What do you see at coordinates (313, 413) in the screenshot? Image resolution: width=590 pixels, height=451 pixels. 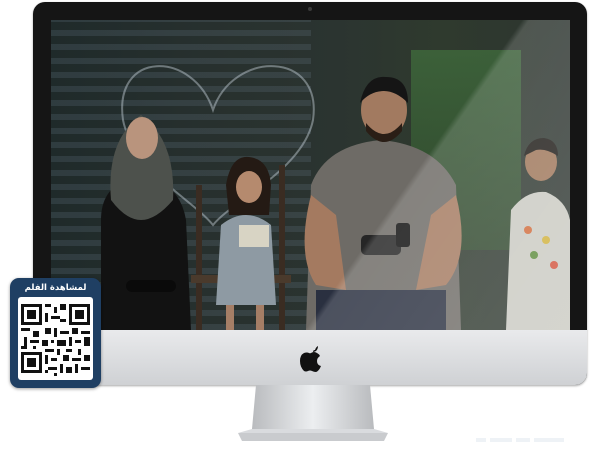 I see `monitor-stand` at bounding box center [313, 413].